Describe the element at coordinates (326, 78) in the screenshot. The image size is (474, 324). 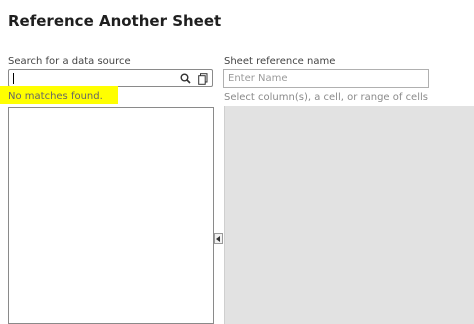
I see `reference-name-input` at that location.